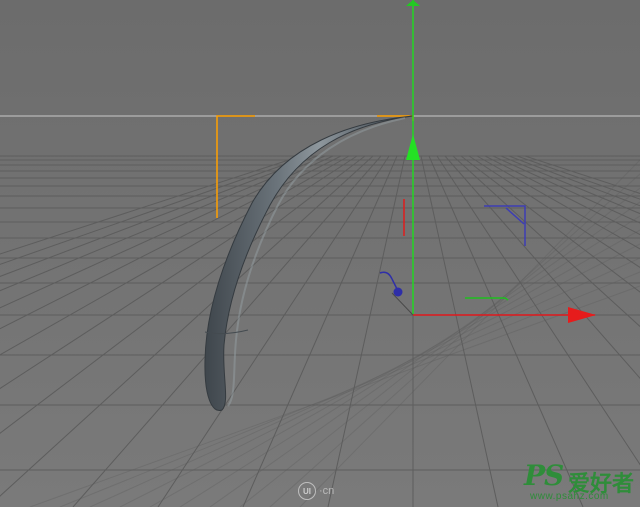 The height and width of the screenshot is (507, 640). I want to click on z-axis-handle-dot, so click(398, 292).